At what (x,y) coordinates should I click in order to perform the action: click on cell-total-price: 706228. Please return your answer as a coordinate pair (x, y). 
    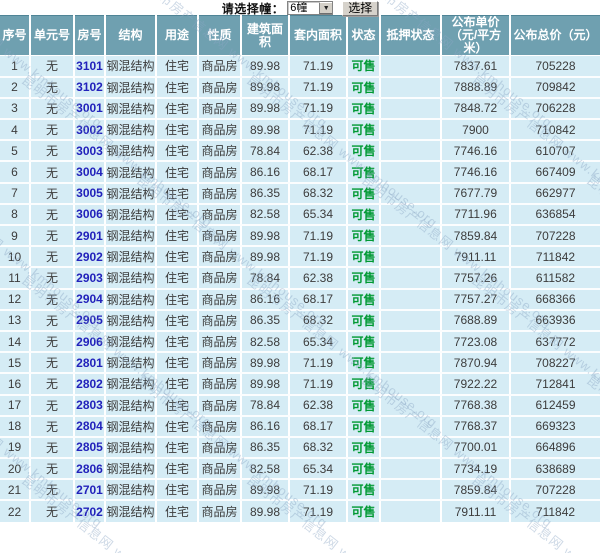
    Looking at the image, I should click on (555, 109).